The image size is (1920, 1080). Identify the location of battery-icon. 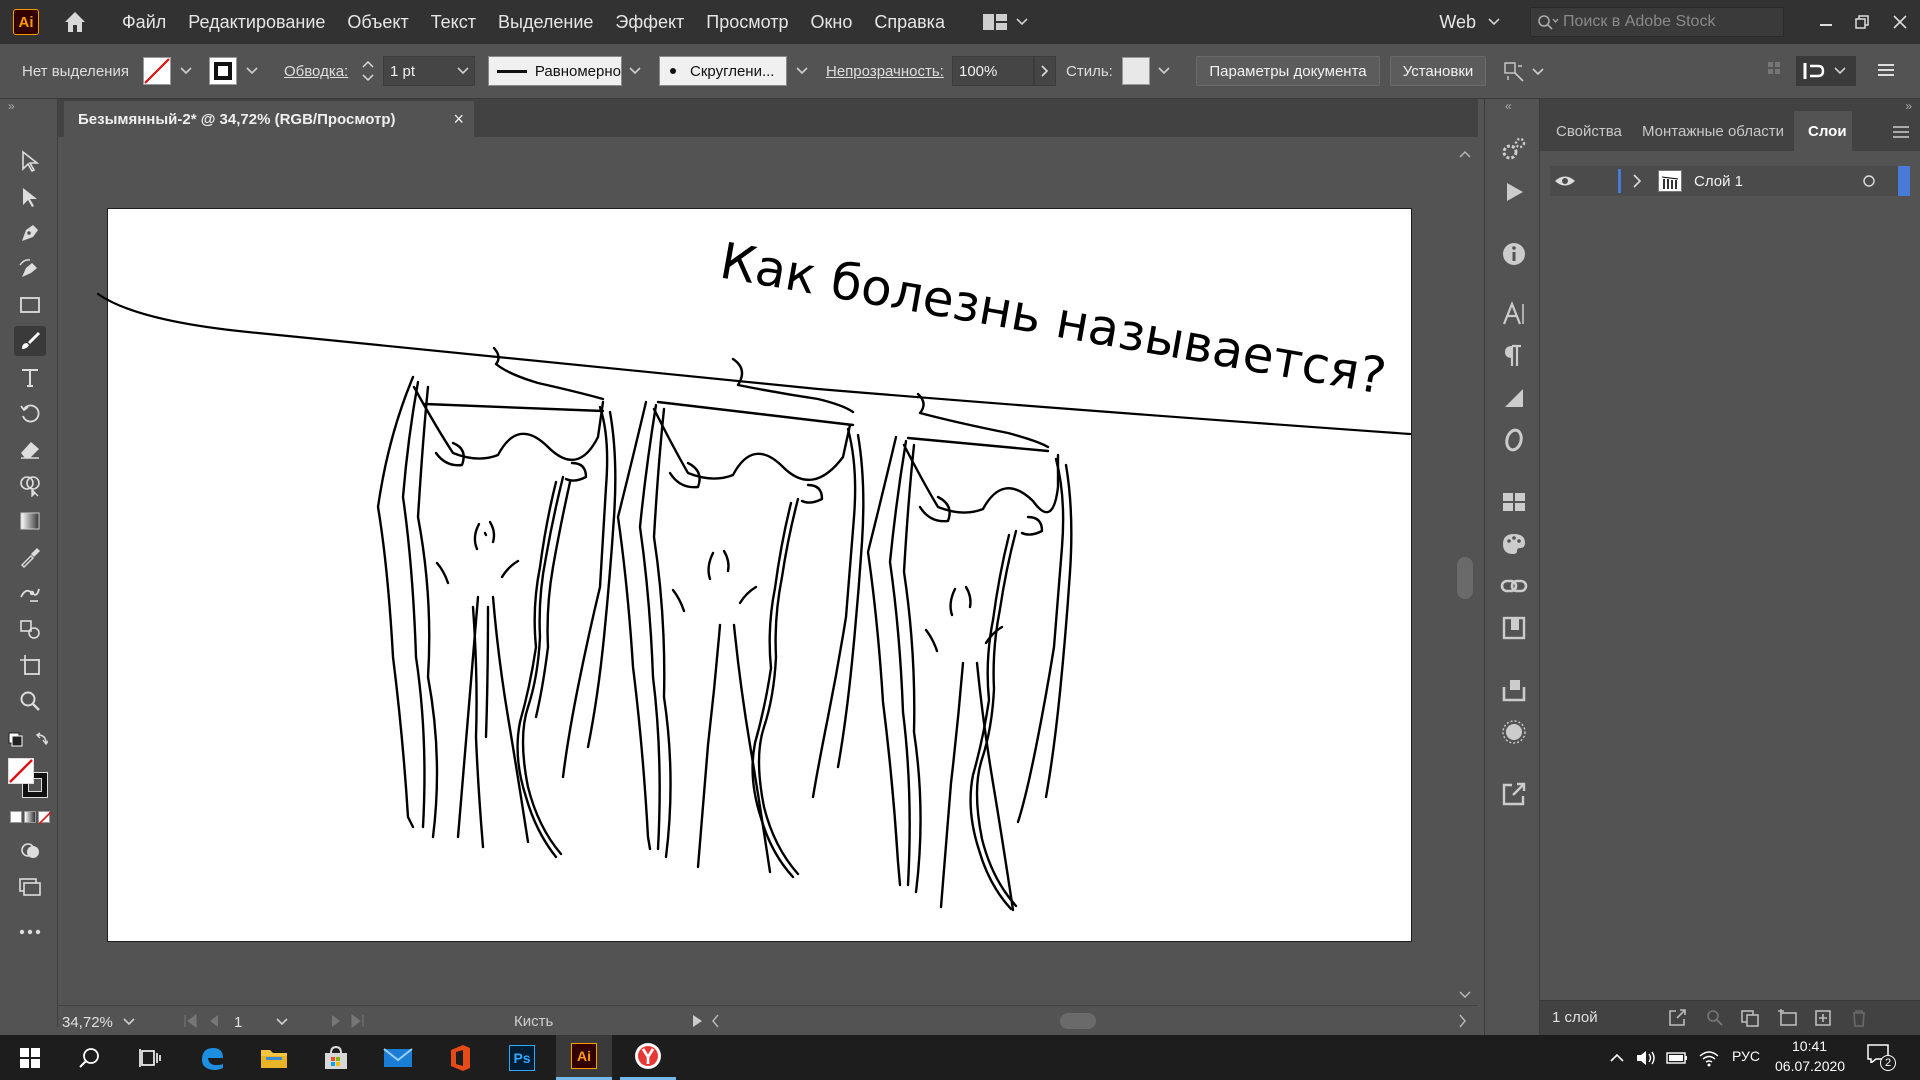
(1677, 1058).